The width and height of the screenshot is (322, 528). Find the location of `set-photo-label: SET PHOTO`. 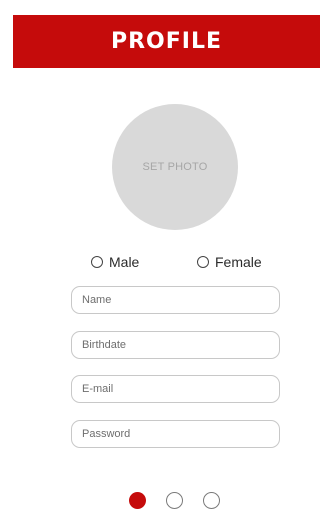

set-photo-label: SET PHOTO is located at coordinates (175, 167).